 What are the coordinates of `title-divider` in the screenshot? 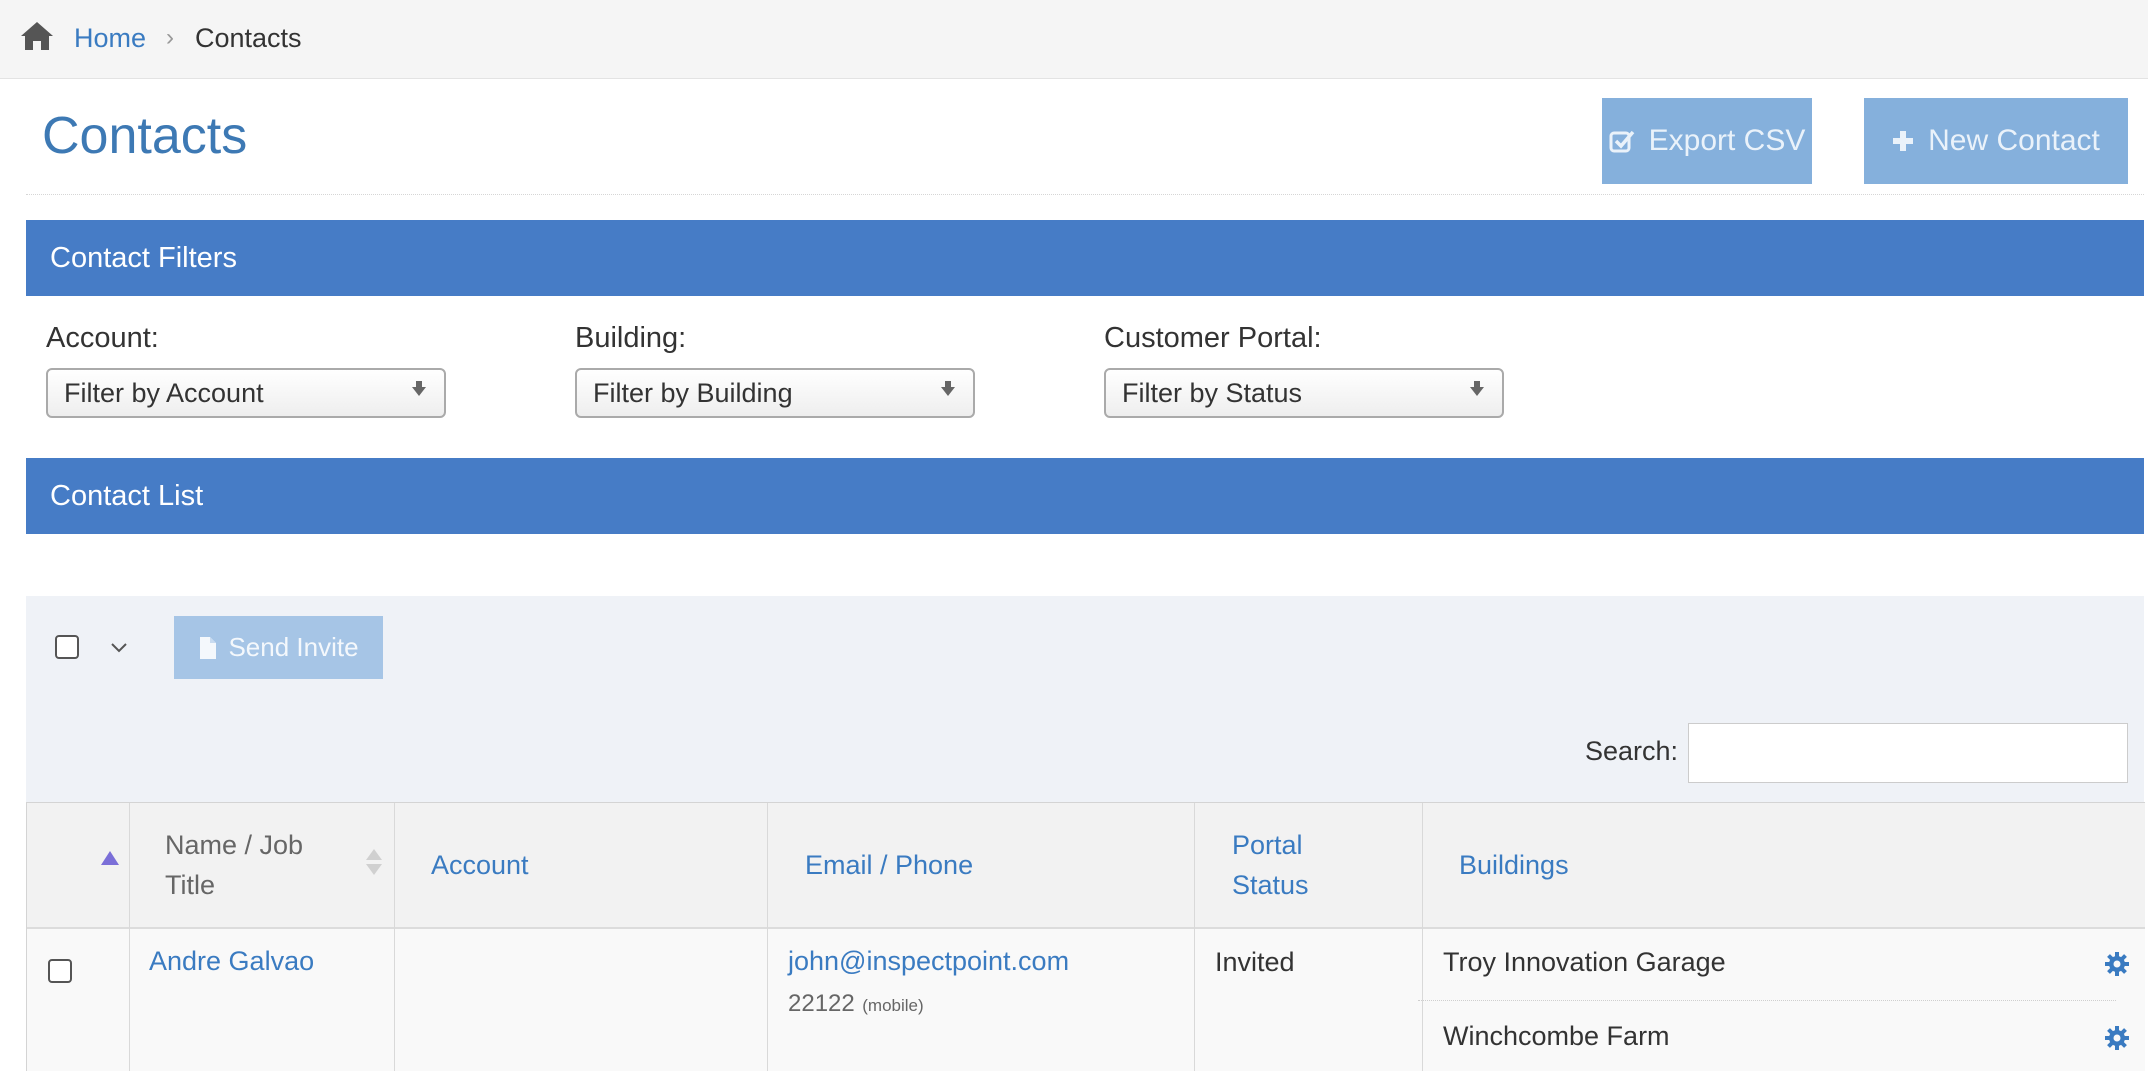 It's located at (1085, 194).